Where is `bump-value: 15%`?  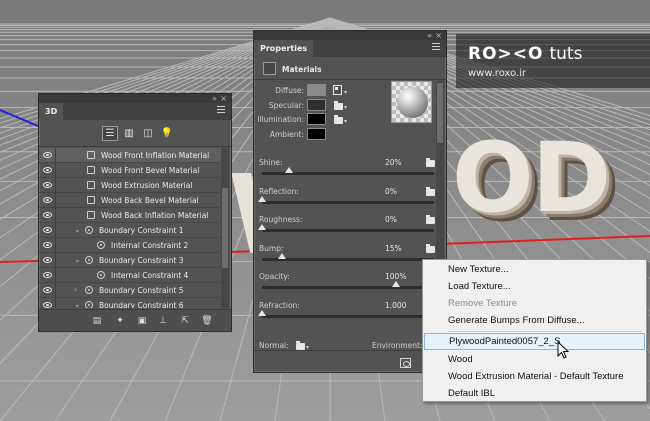
bump-value: 15% is located at coordinates (393, 248).